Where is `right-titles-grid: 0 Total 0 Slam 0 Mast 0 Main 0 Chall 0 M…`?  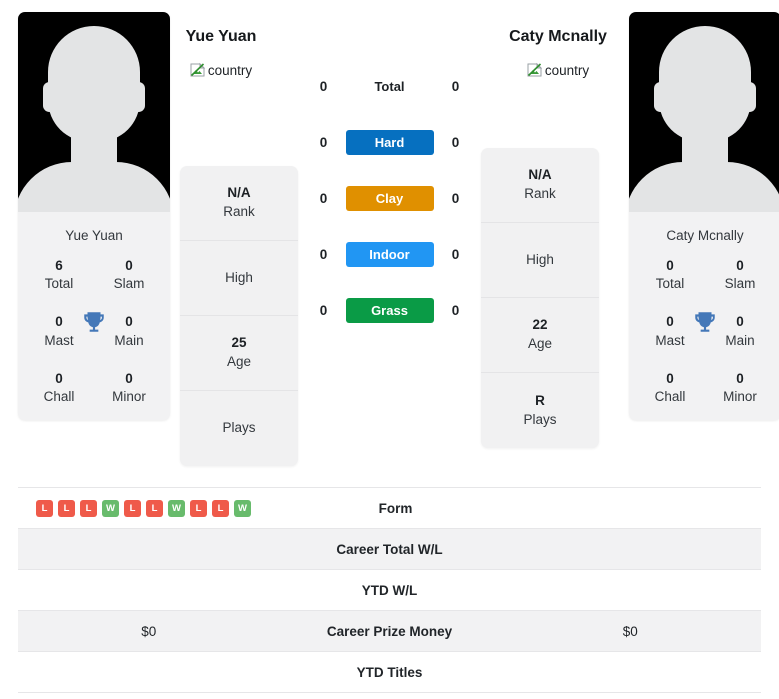
right-titles-grid: 0 Total 0 Slam 0 Mast 0 Main 0 Chall 0 M… is located at coordinates (704, 331).